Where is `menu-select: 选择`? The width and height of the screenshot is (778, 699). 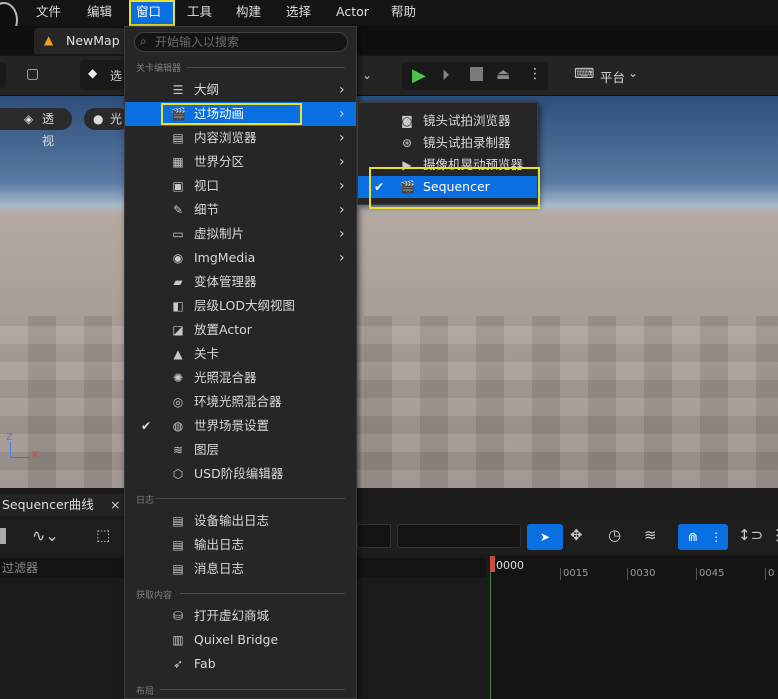
menu-select: 选择 is located at coordinates (298, 13).